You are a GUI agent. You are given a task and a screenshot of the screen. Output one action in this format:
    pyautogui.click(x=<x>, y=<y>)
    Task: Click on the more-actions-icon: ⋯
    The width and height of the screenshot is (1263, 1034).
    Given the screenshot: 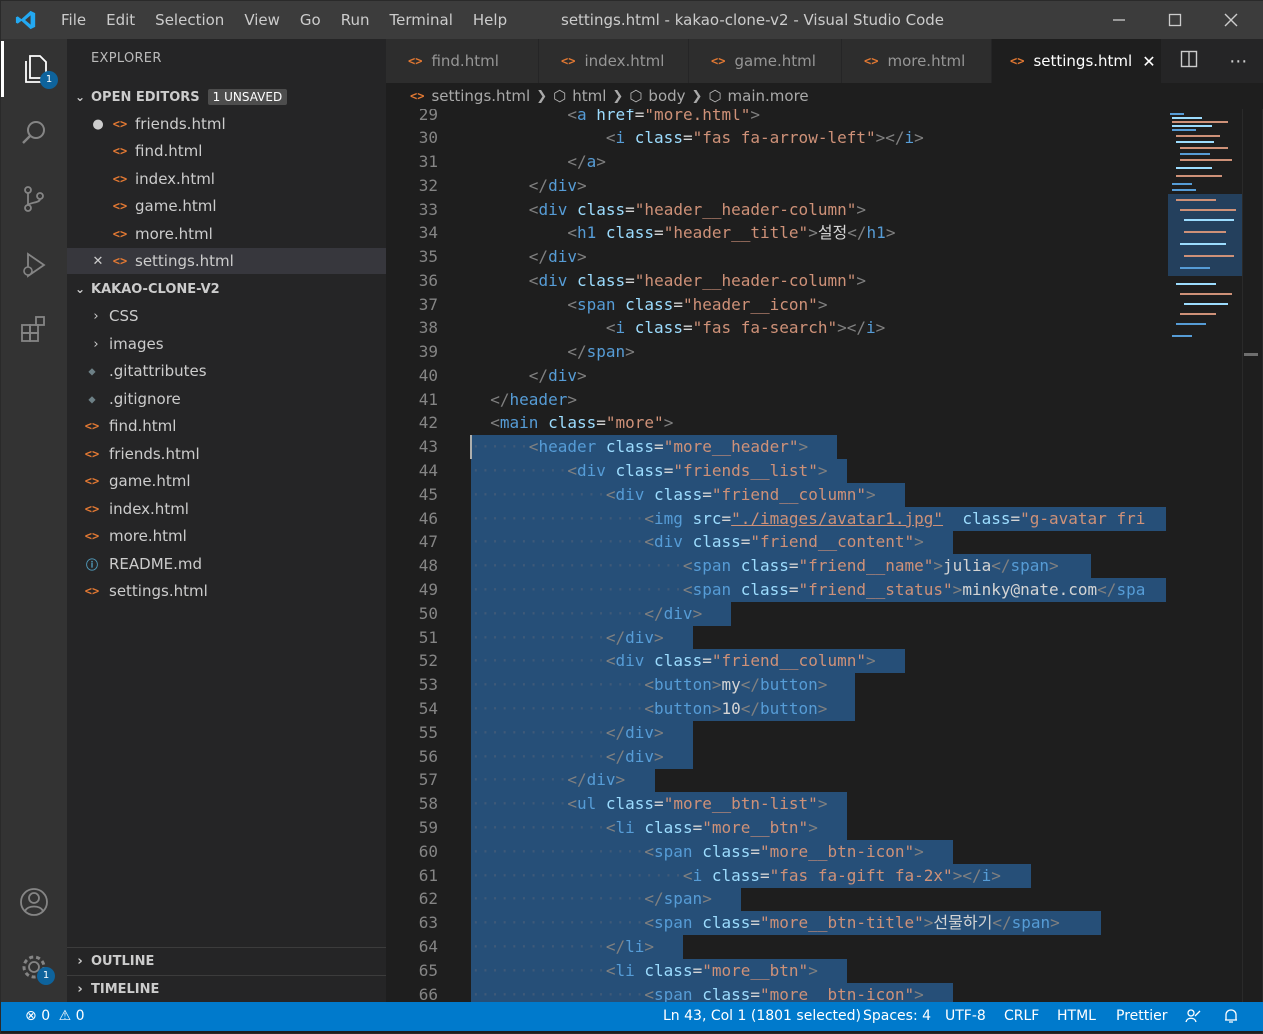 What is the action you would take?
    pyautogui.click(x=1238, y=61)
    